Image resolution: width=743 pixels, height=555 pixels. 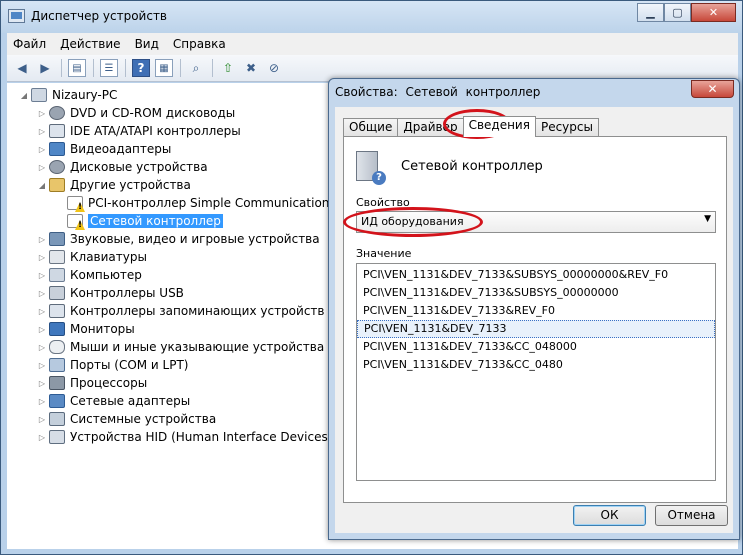 What do you see at coordinates (197, 347) in the screenshot?
I see `tree-label: Мыши и иные указывающие устройства` at bounding box center [197, 347].